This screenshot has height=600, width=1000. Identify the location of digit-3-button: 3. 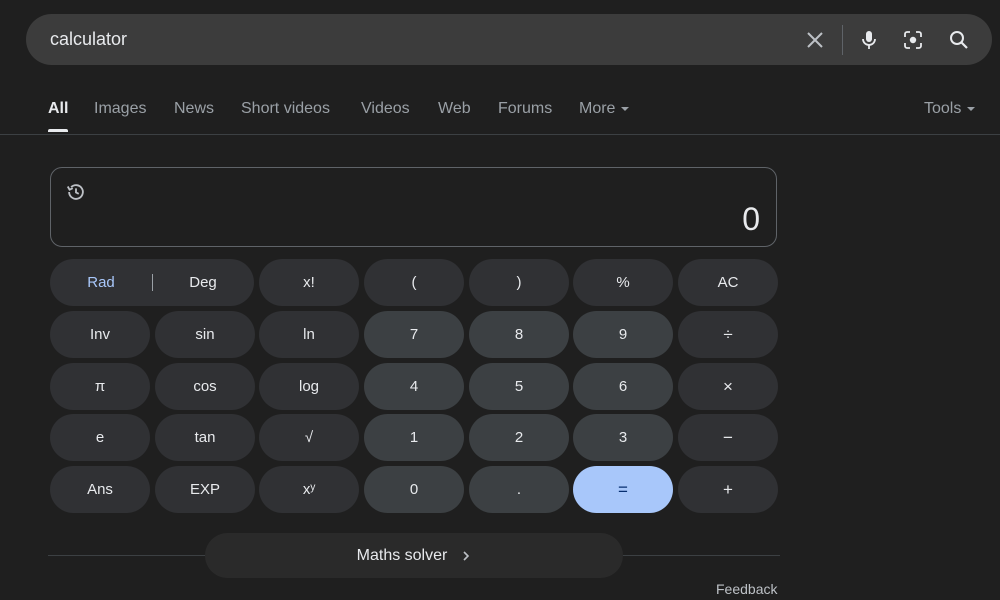
(623, 437).